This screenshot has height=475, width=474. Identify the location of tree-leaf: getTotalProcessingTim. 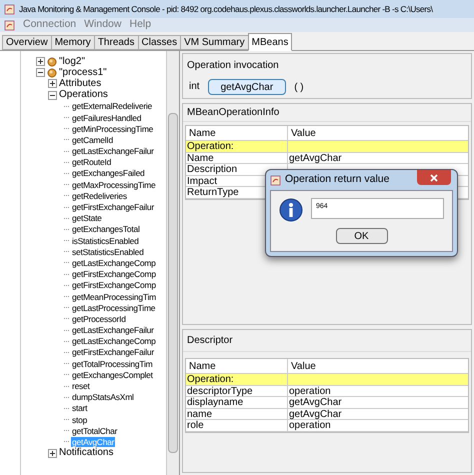
(112, 363).